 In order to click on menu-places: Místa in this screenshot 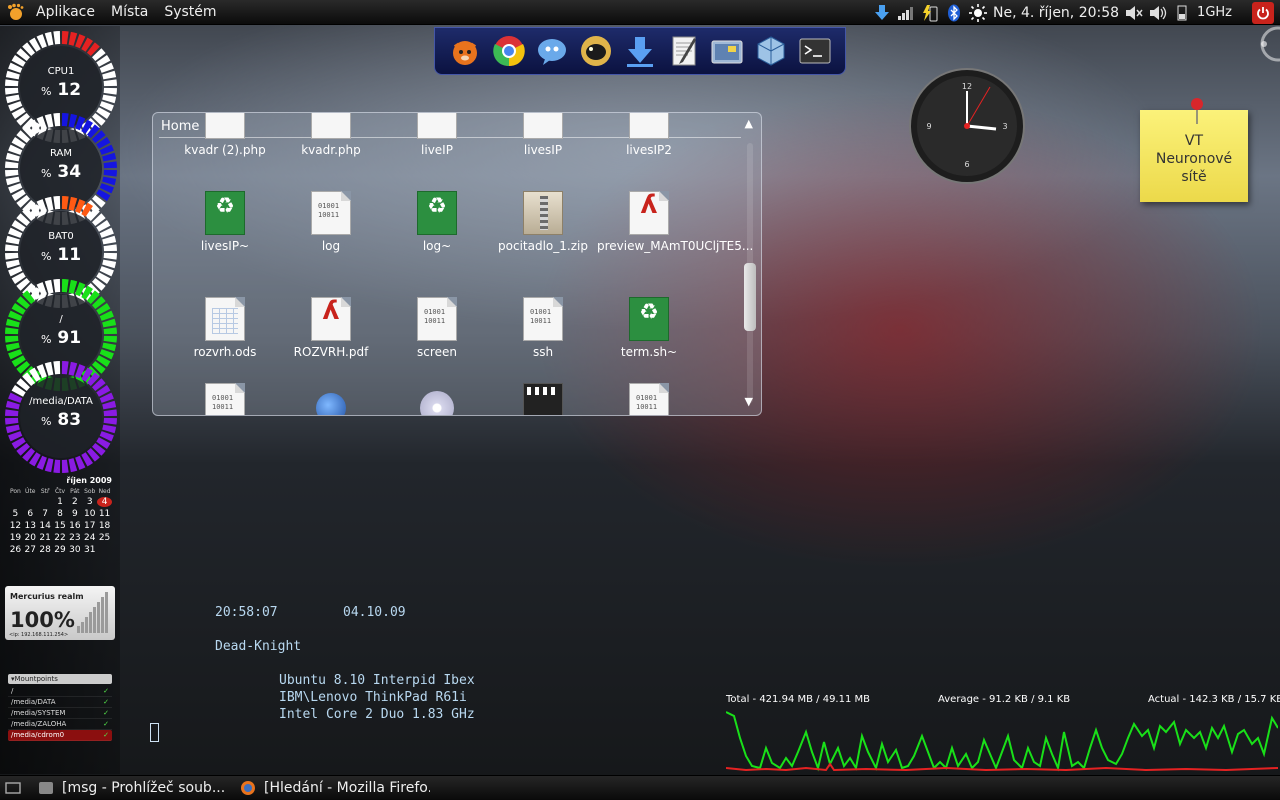, I will do `click(129, 12)`.